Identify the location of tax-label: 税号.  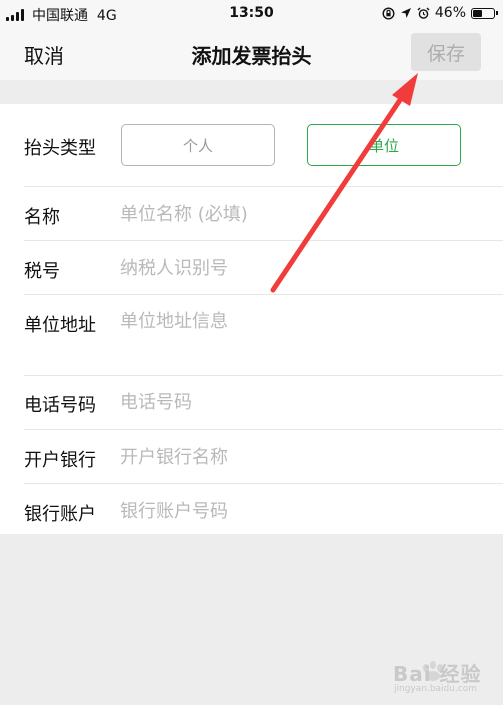
(42, 271).